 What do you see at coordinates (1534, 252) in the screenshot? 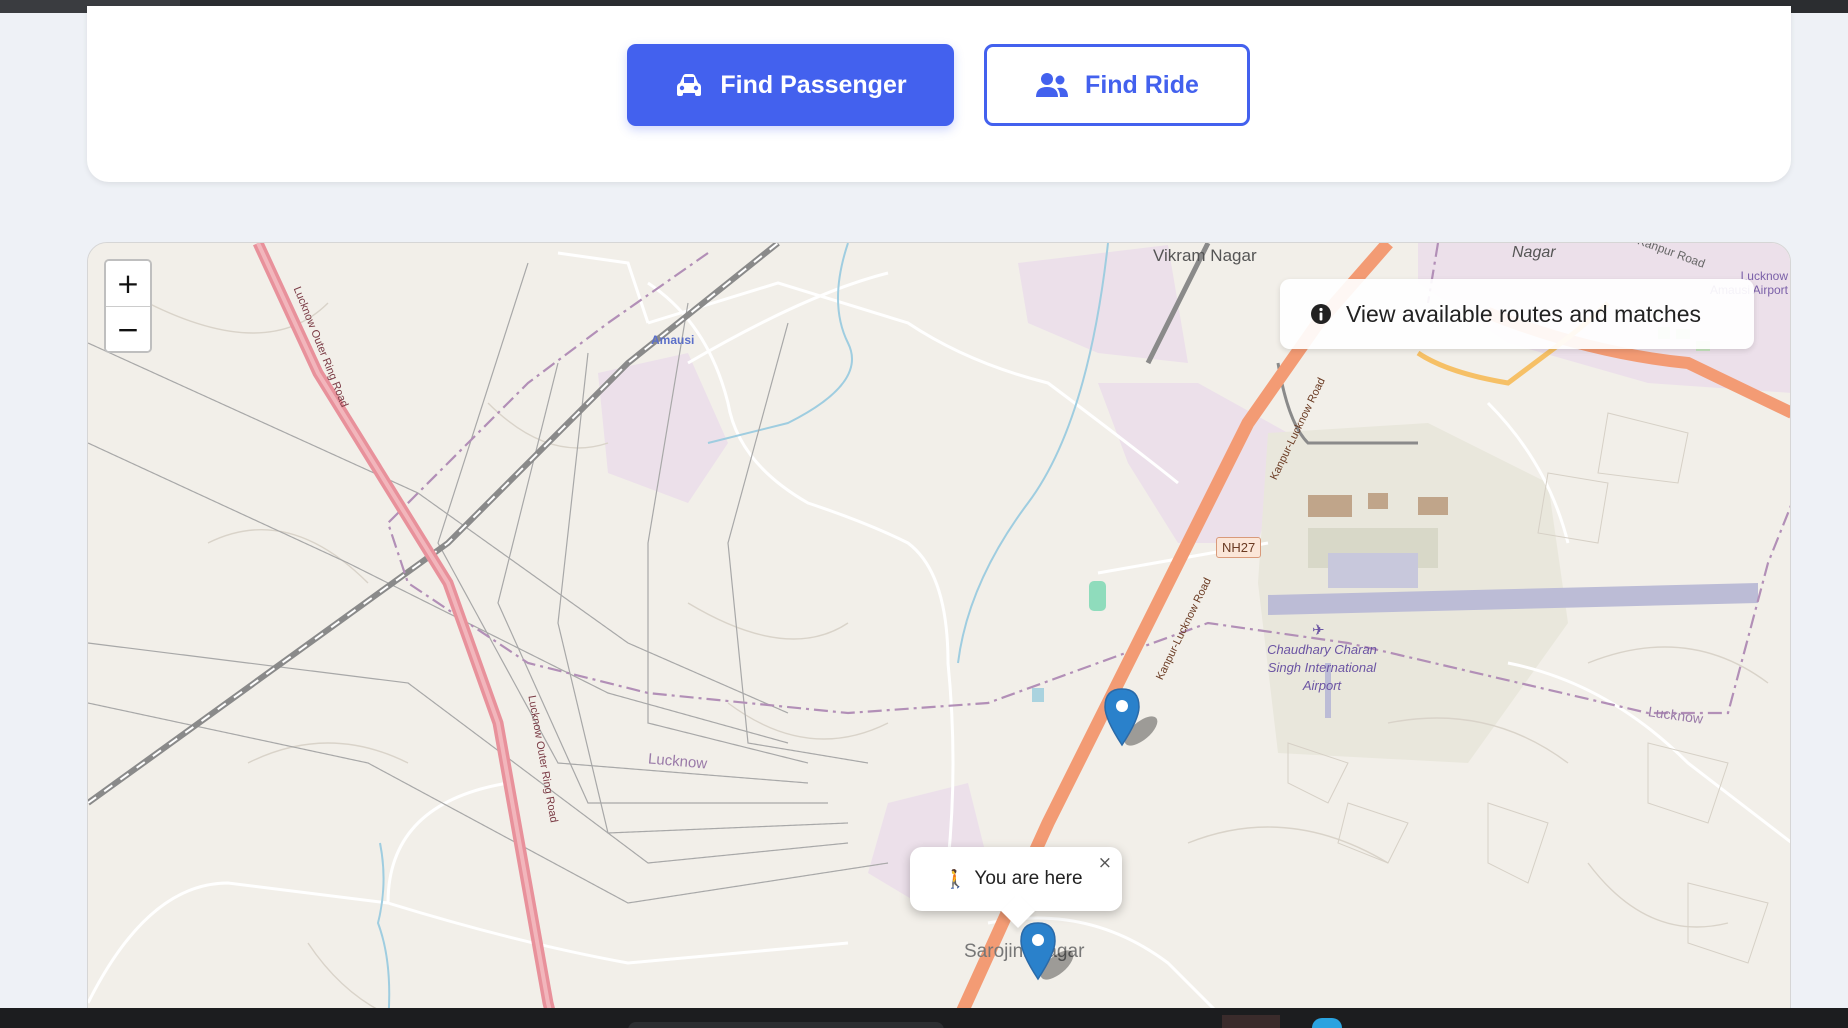
I see `map-label-nagar: Nagar` at bounding box center [1534, 252].